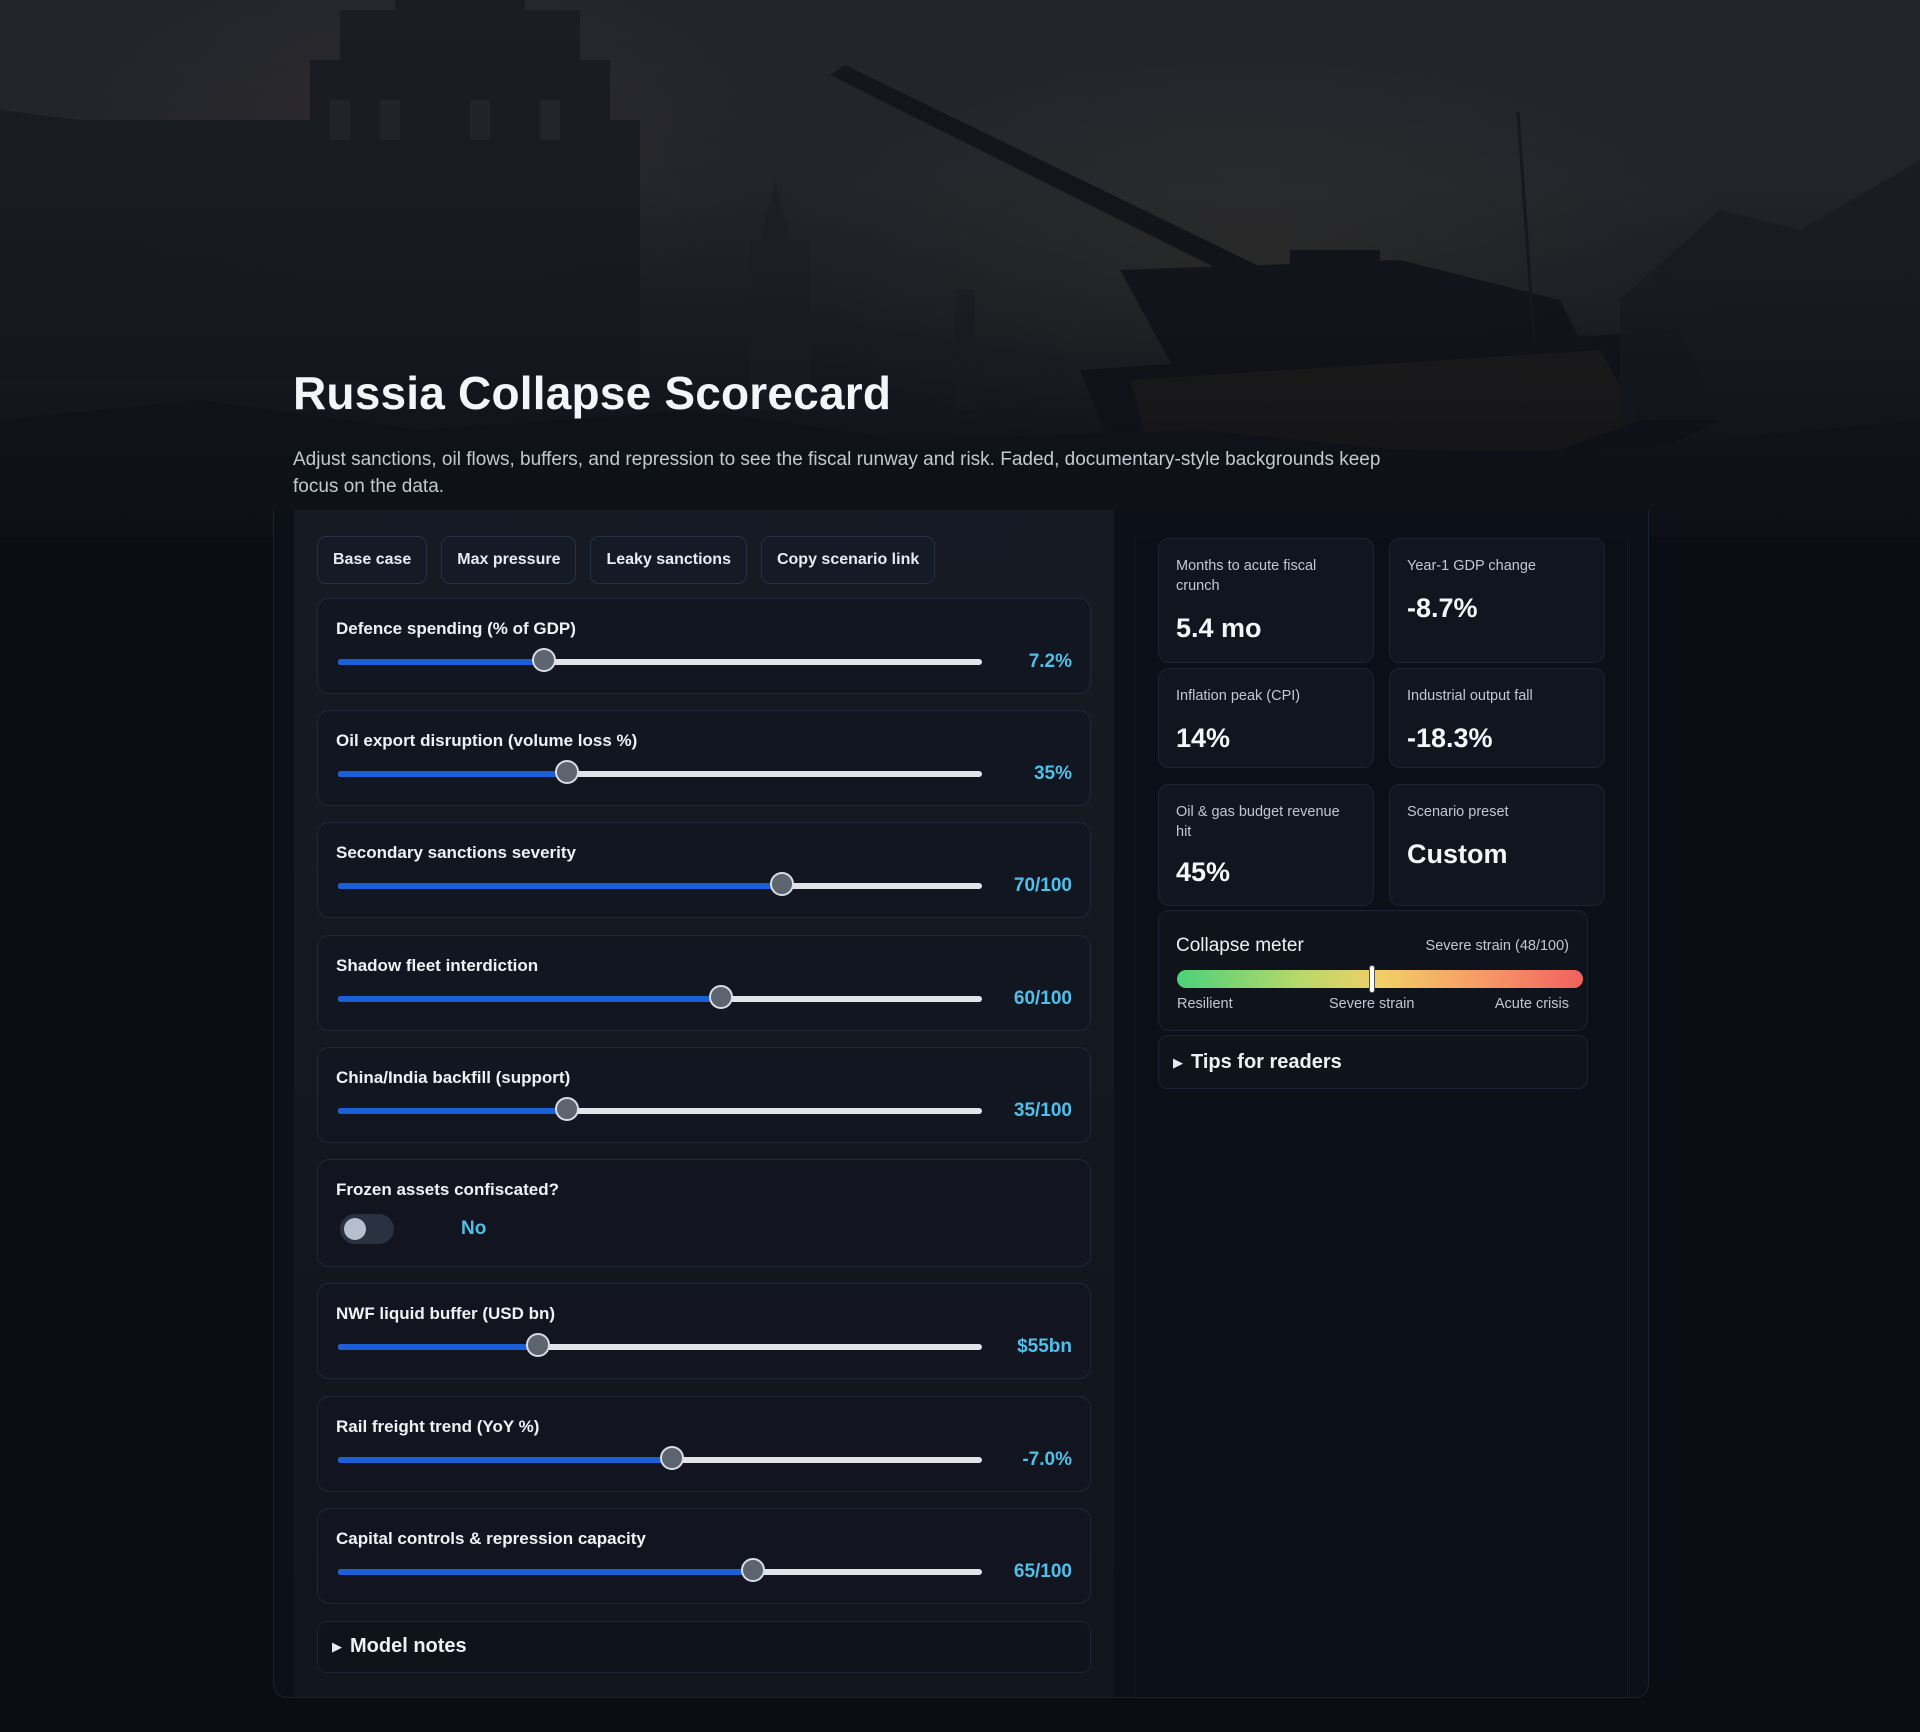 This screenshot has width=1920, height=1732. I want to click on slider-nwf-buffer: NWF liquid buffer (USD bn) $55bn, so click(704, 1331).